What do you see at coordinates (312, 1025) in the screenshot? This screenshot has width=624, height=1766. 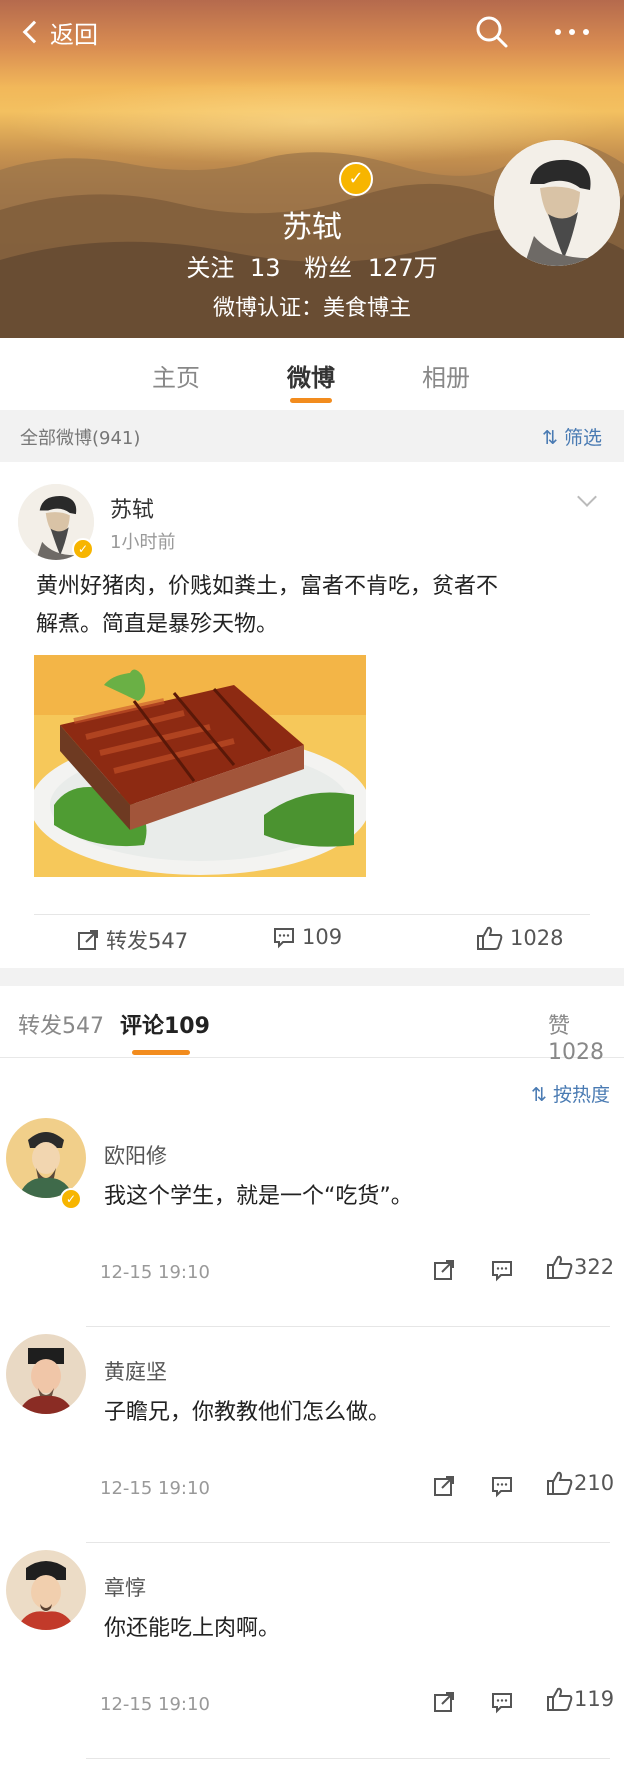 I see `comment-tabs: 转发547 评论109 赞1028` at bounding box center [312, 1025].